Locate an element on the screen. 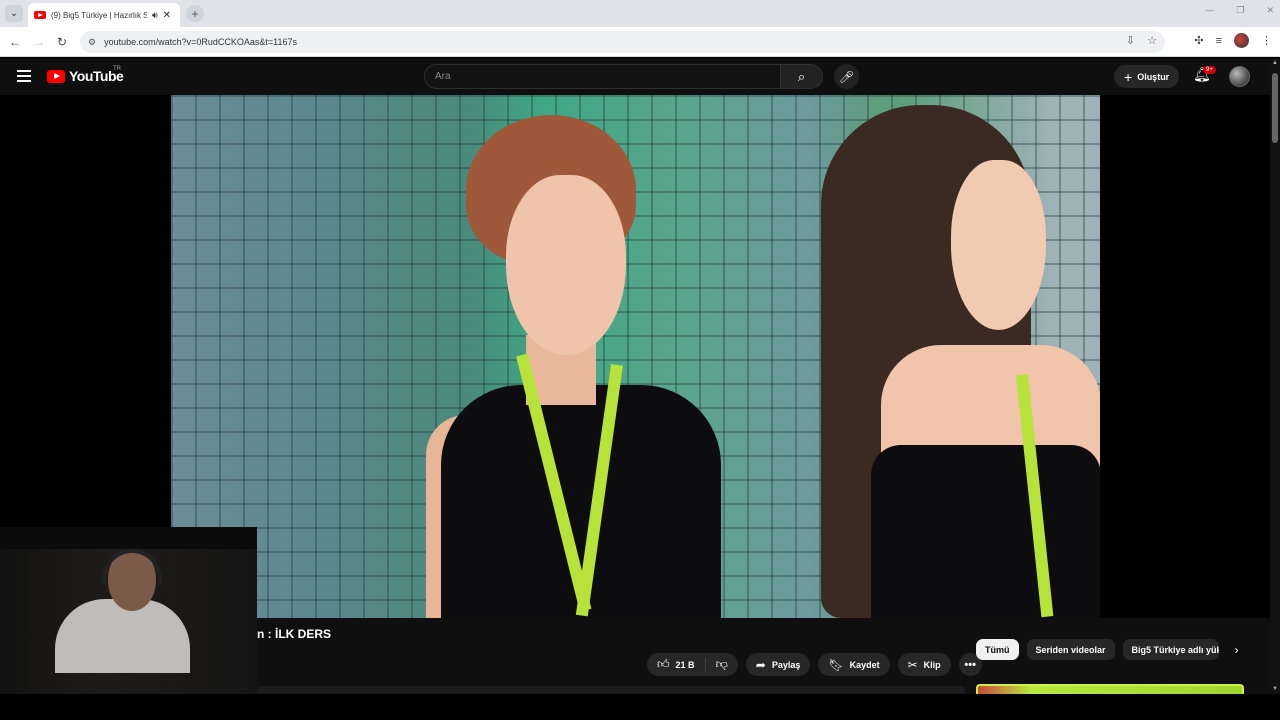  video-title: n : İLK DERS is located at coordinates (294, 634).